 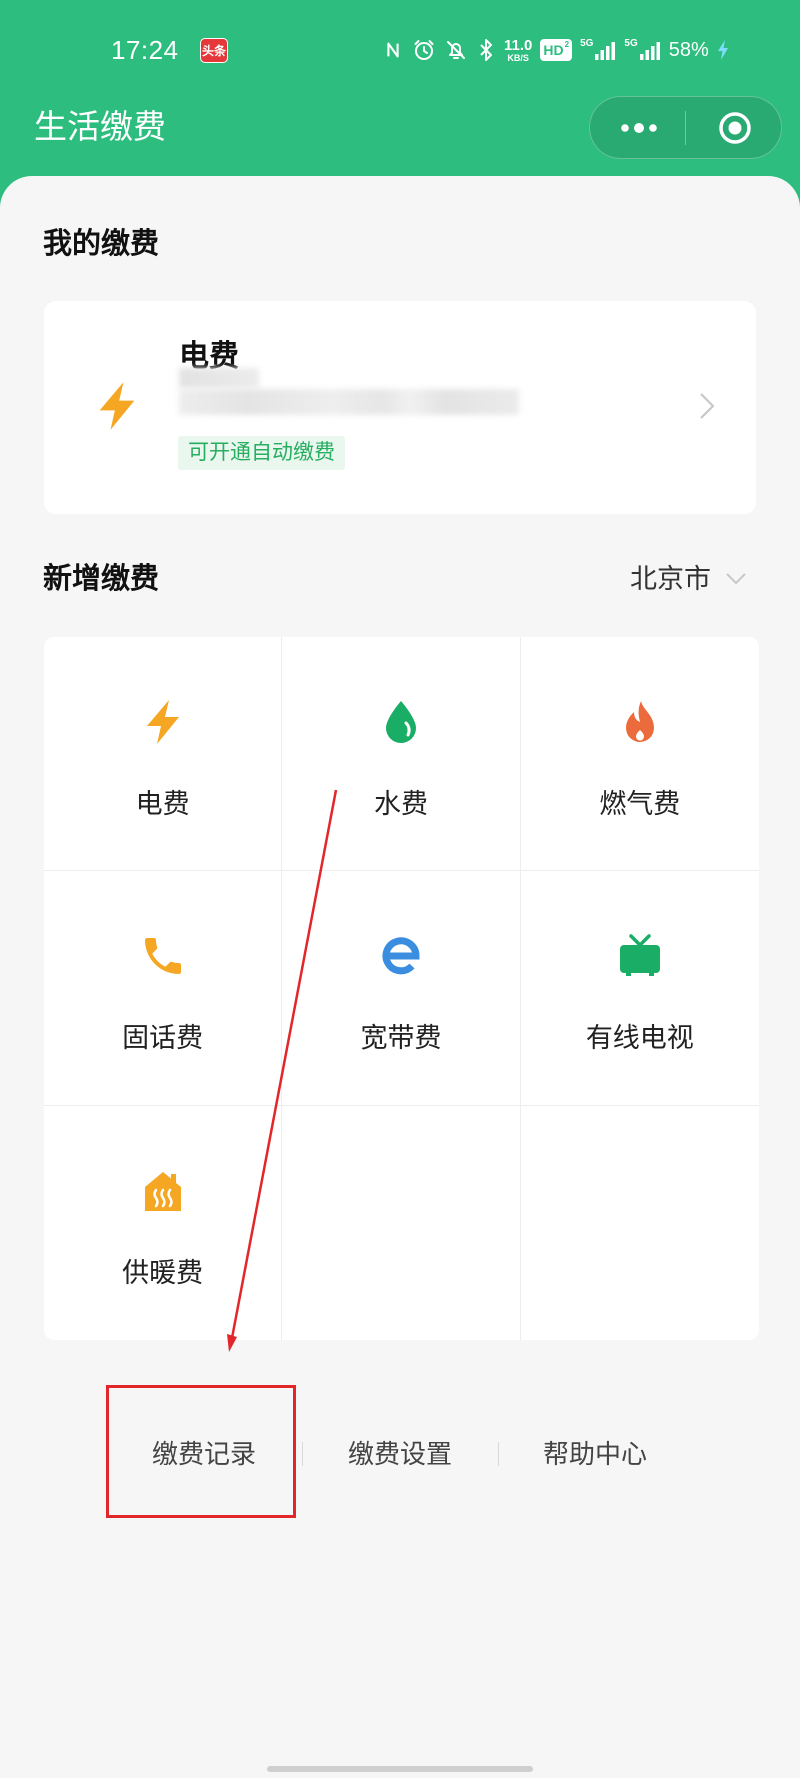 I want to click on charging-icon, so click(x=722, y=50).